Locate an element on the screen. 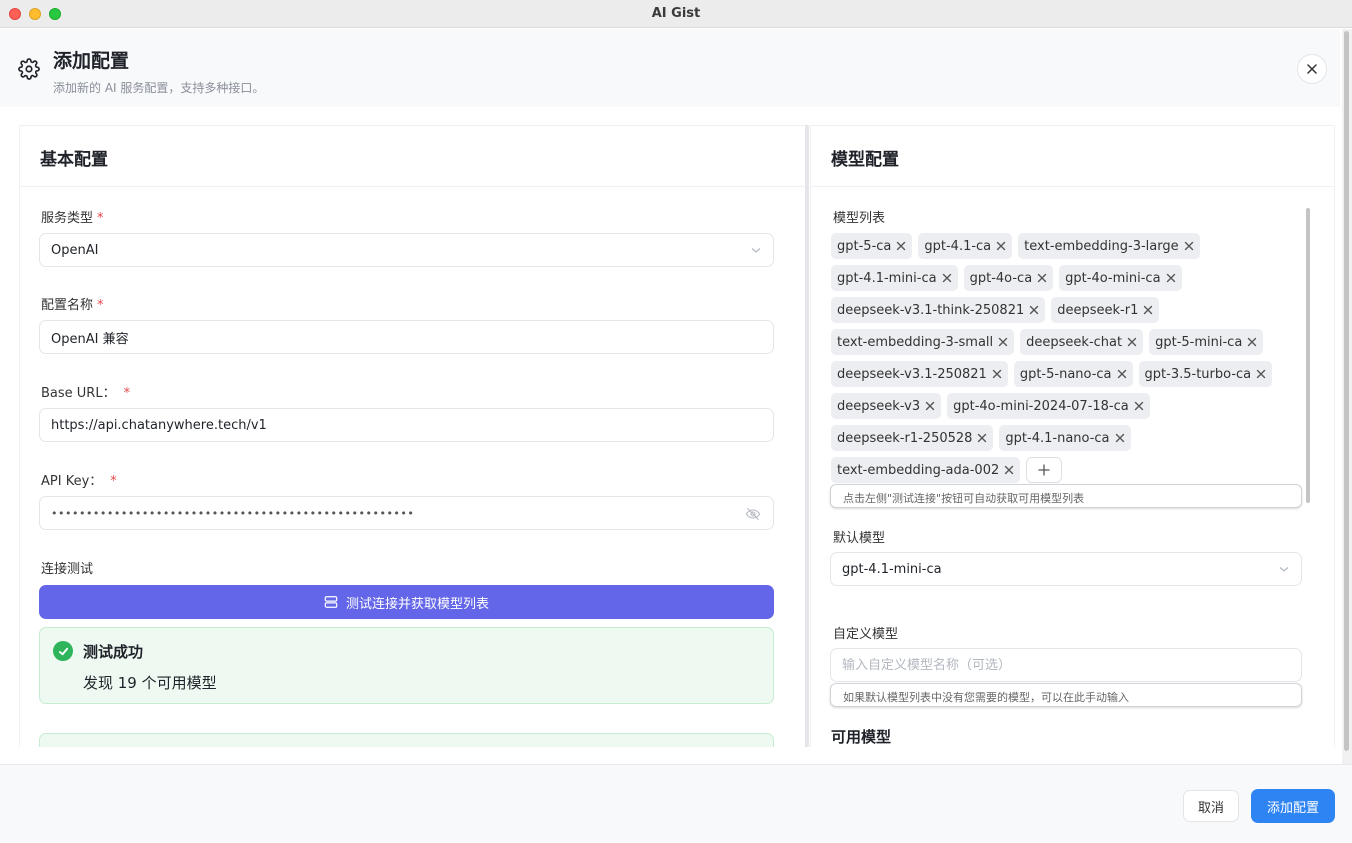 The image size is (1352, 843). base-url-label-text: Base URL： is located at coordinates (78, 393).